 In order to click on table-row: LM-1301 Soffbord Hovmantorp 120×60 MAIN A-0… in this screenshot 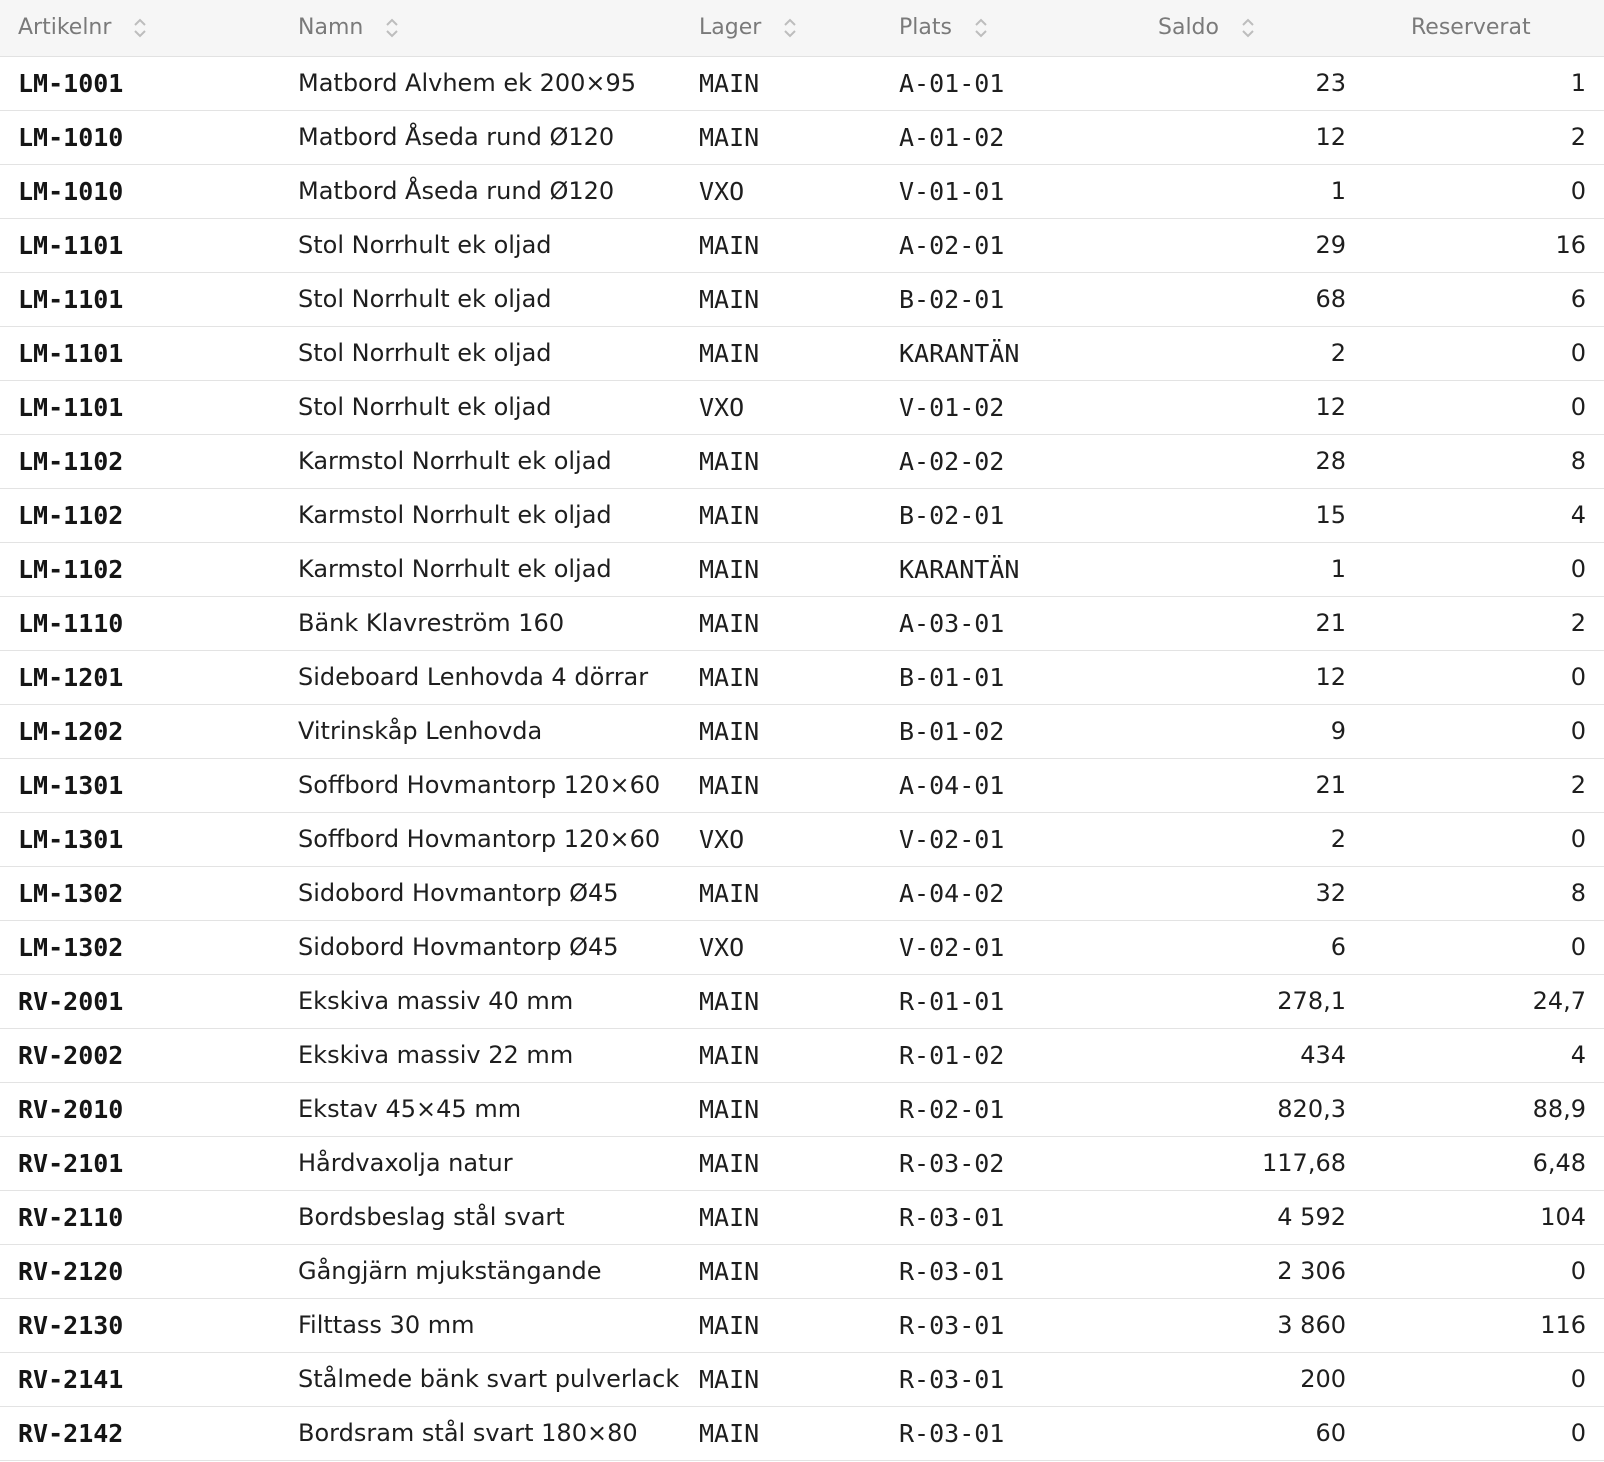, I will do `click(802, 785)`.